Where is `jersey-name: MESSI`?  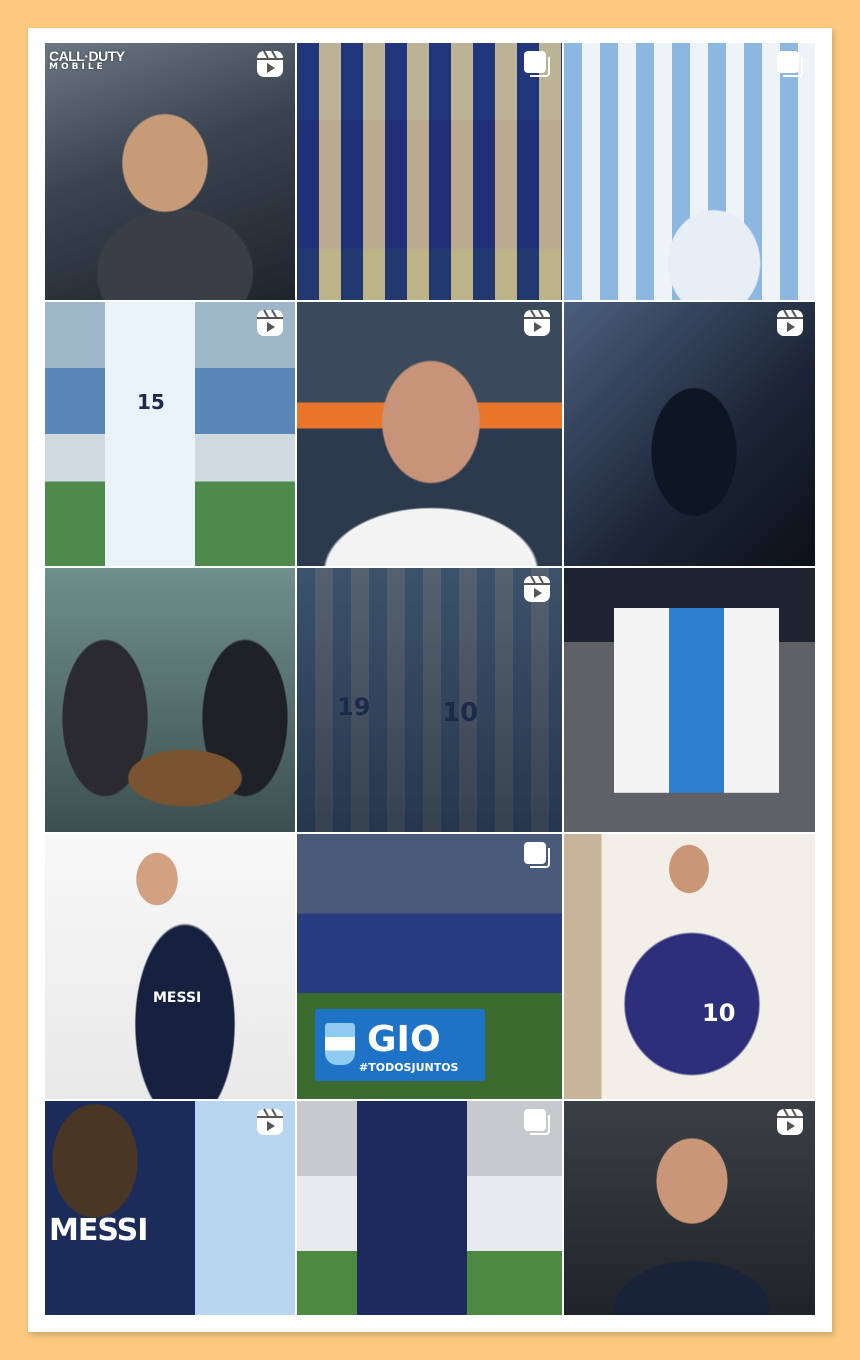
jersey-name: MESSI is located at coordinates (98, 1230).